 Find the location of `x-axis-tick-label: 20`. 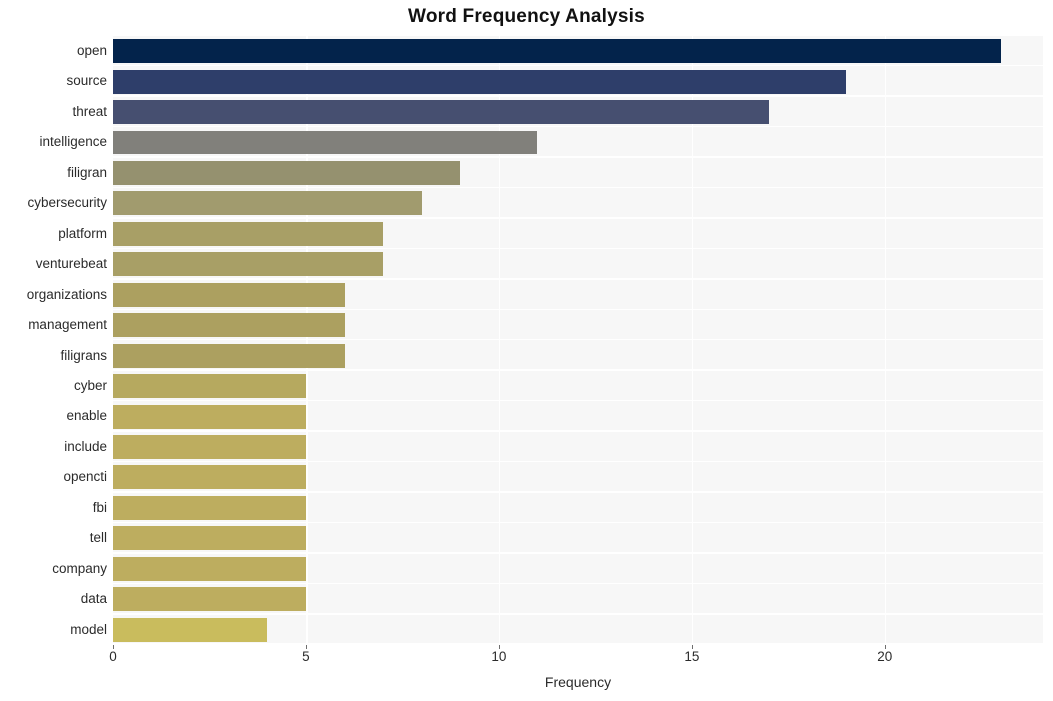

x-axis-tick-label: 20 is located at coordinates (885, 656).